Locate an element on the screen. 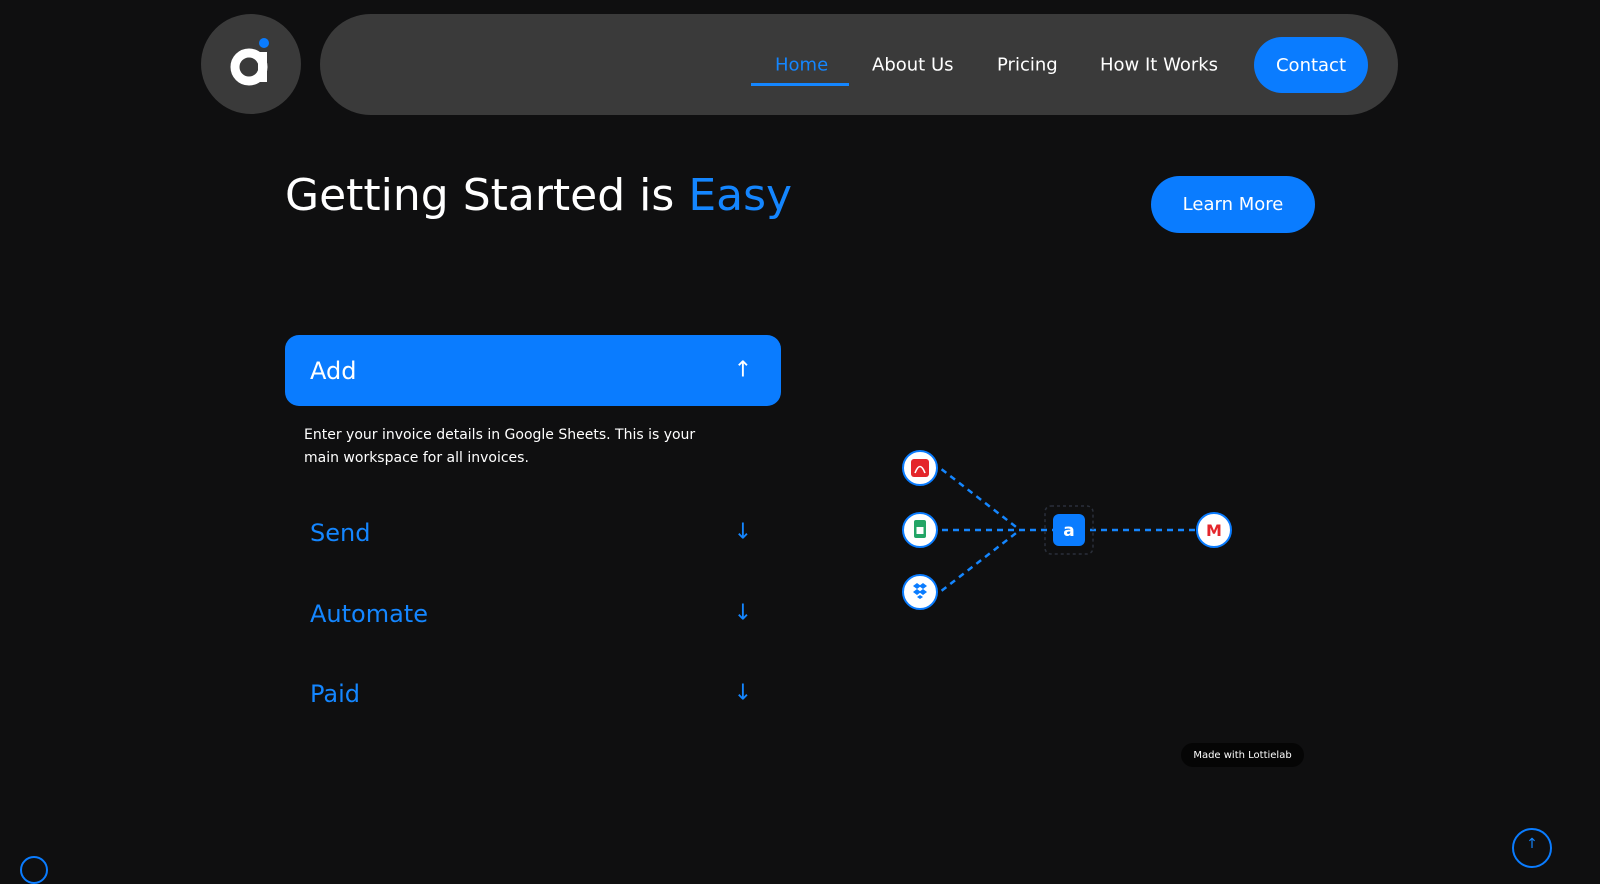 This screenshot has height=884, width=1600. contact-button: Contact is located at coordinates (1311, 65).